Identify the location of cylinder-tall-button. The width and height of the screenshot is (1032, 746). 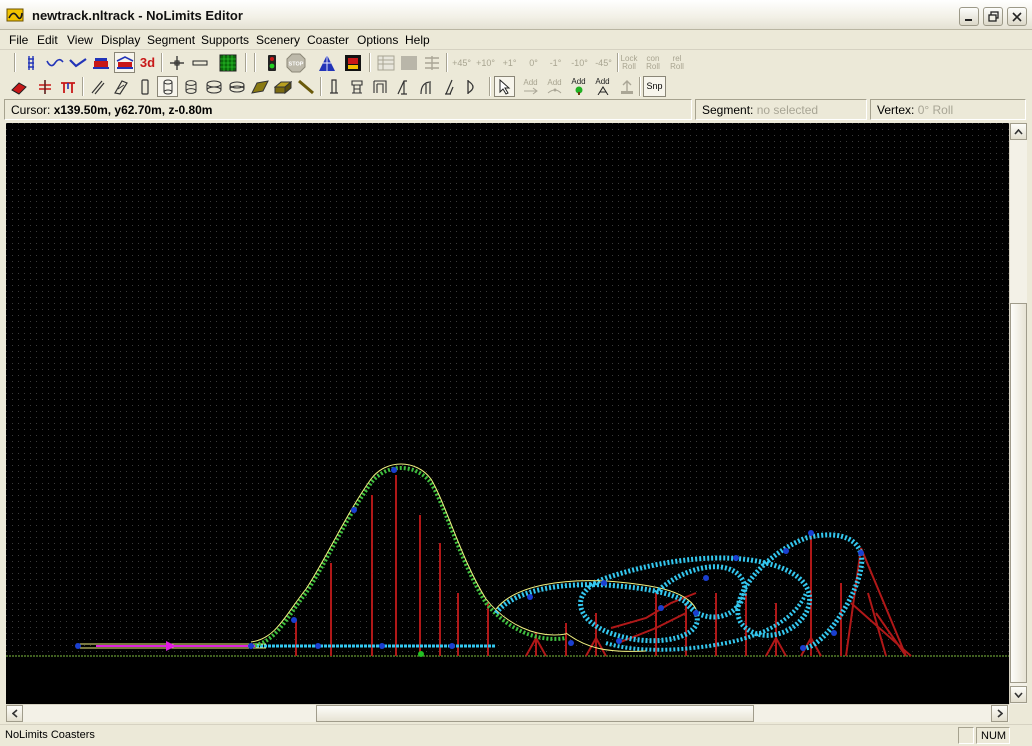
(167, 86).